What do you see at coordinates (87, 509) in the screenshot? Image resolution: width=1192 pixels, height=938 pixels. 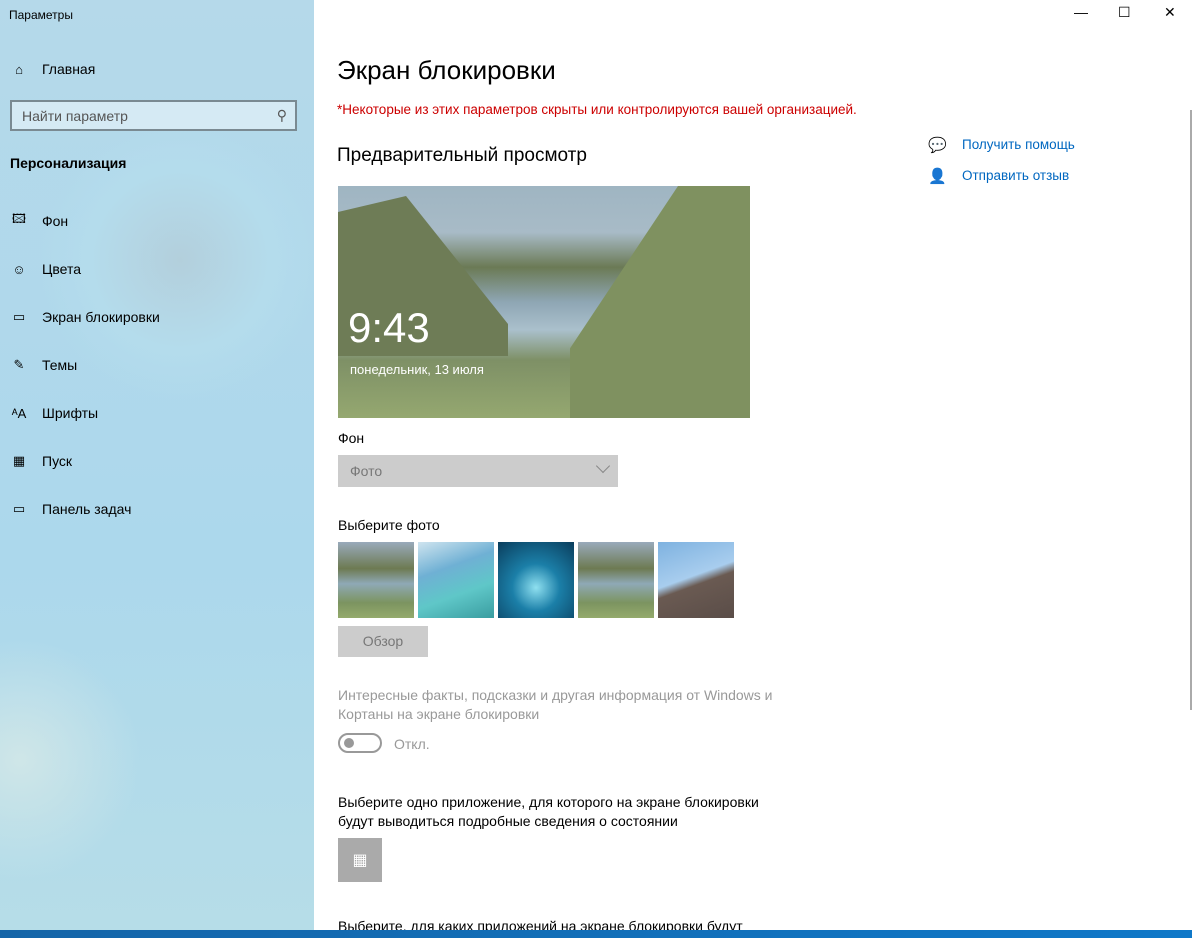 I see `sidebar-item-label: Панель задач` at bounding box center [87, 509].